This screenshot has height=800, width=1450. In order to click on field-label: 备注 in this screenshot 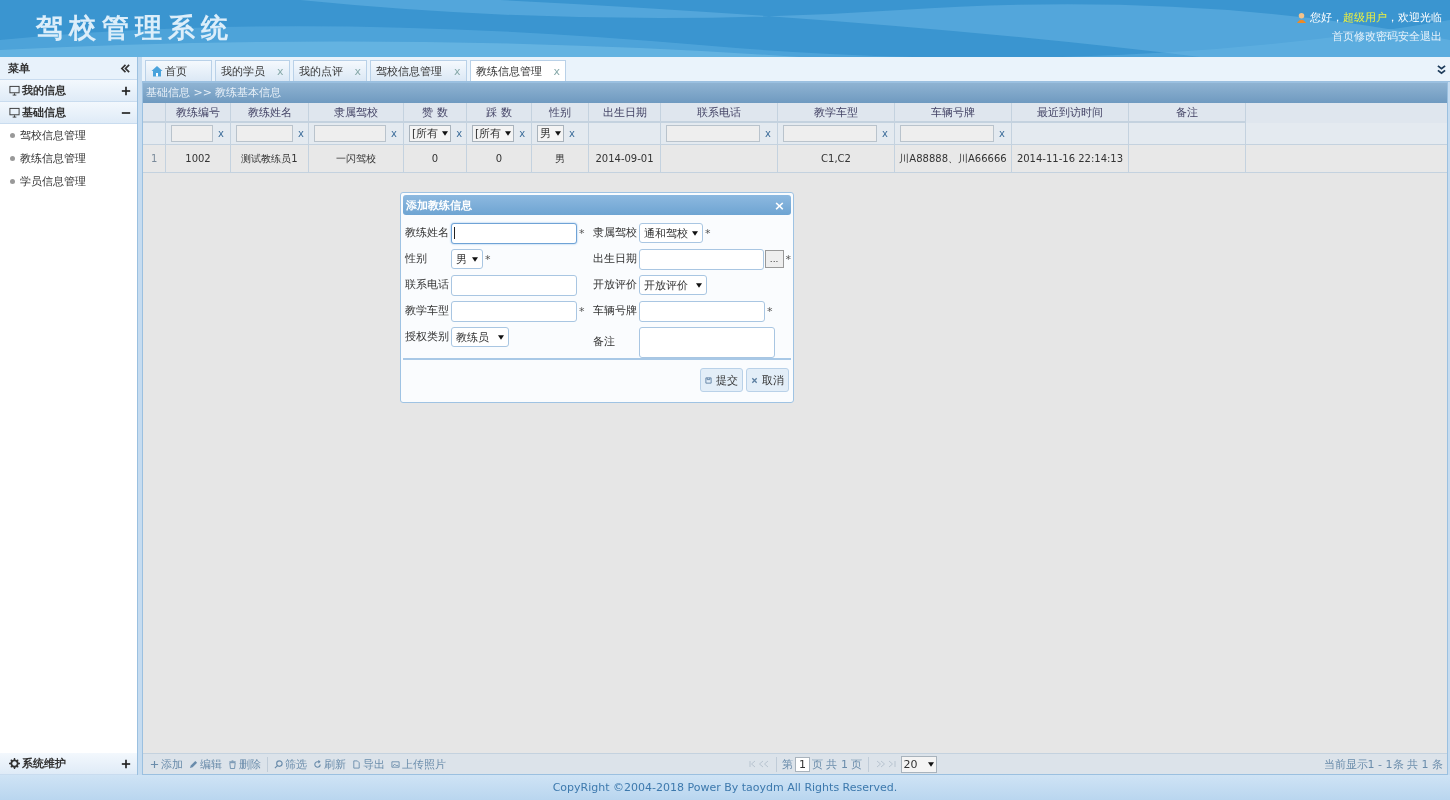, I will do `click(604, 342)`.